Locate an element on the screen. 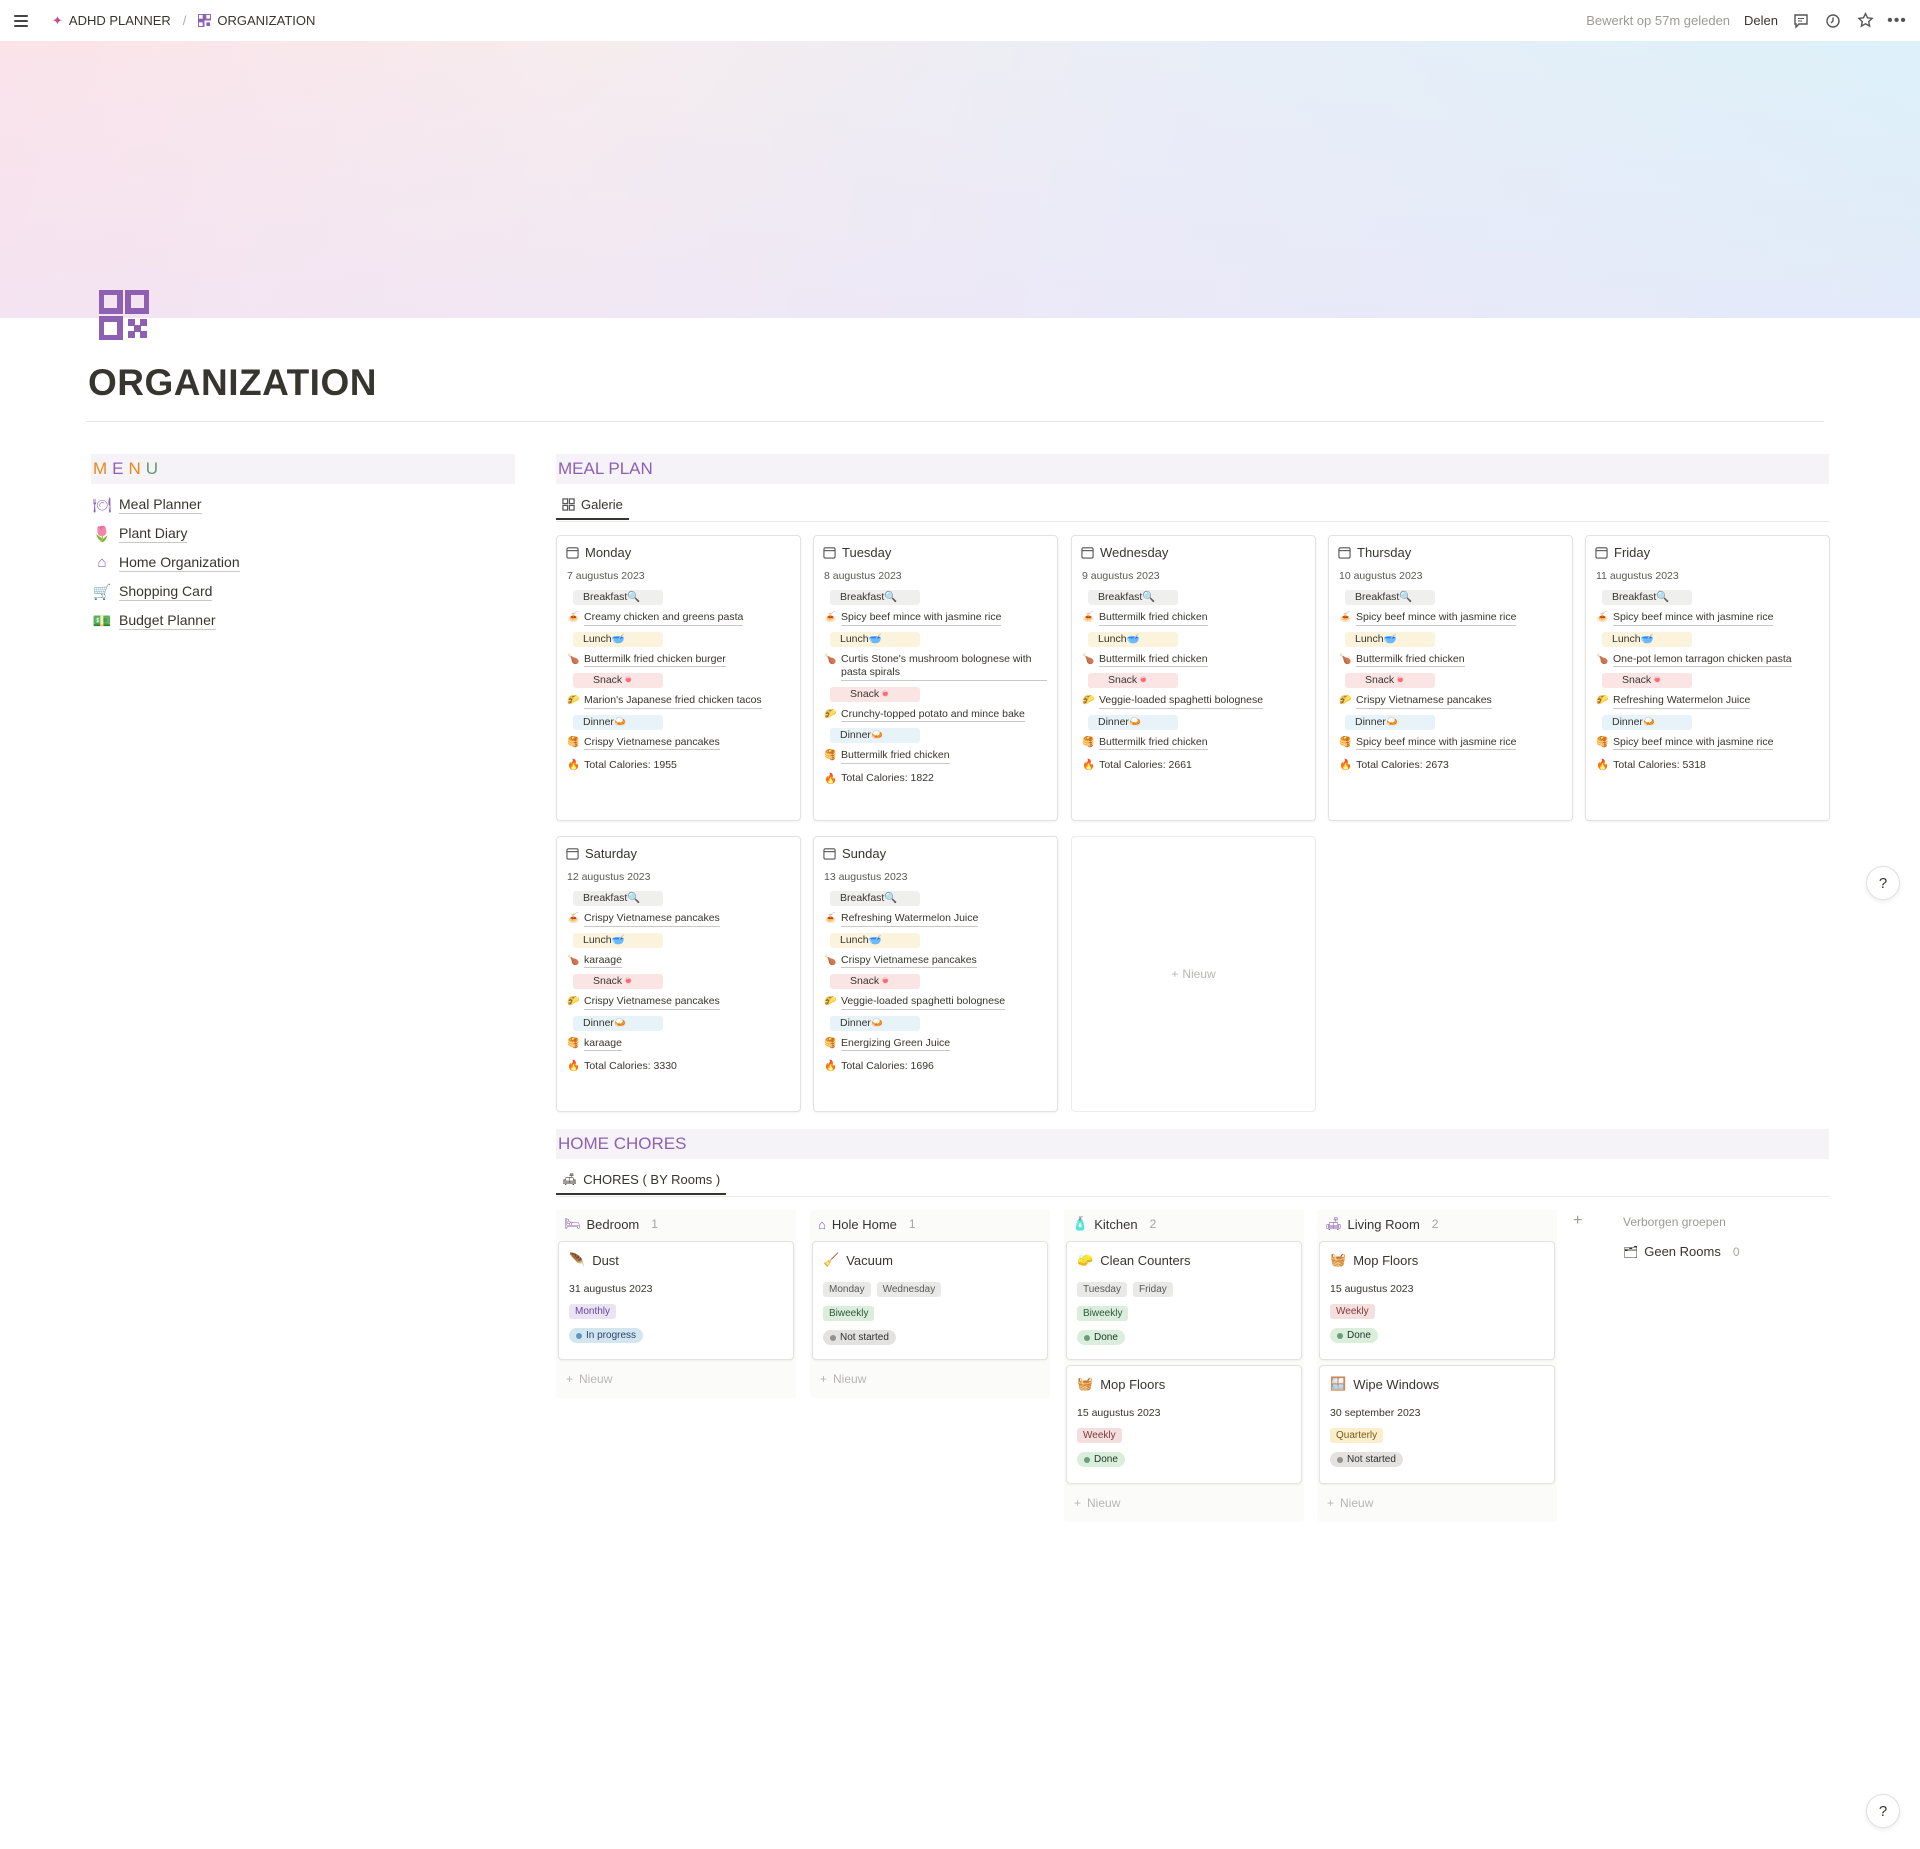  meal-card-title: Thursday is located at coordinates (1450, 552).